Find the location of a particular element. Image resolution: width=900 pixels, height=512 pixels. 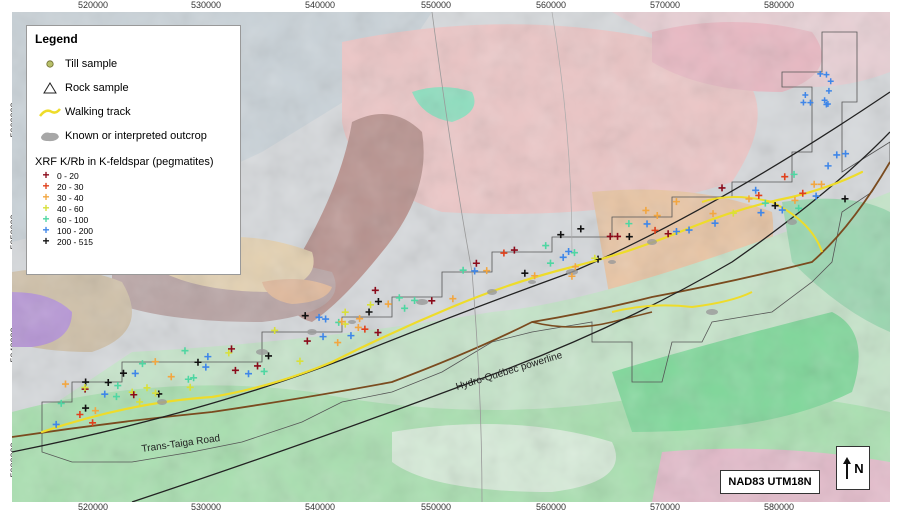

xrf-class-label: 40 - 60 is located at coordinates (70, 208).